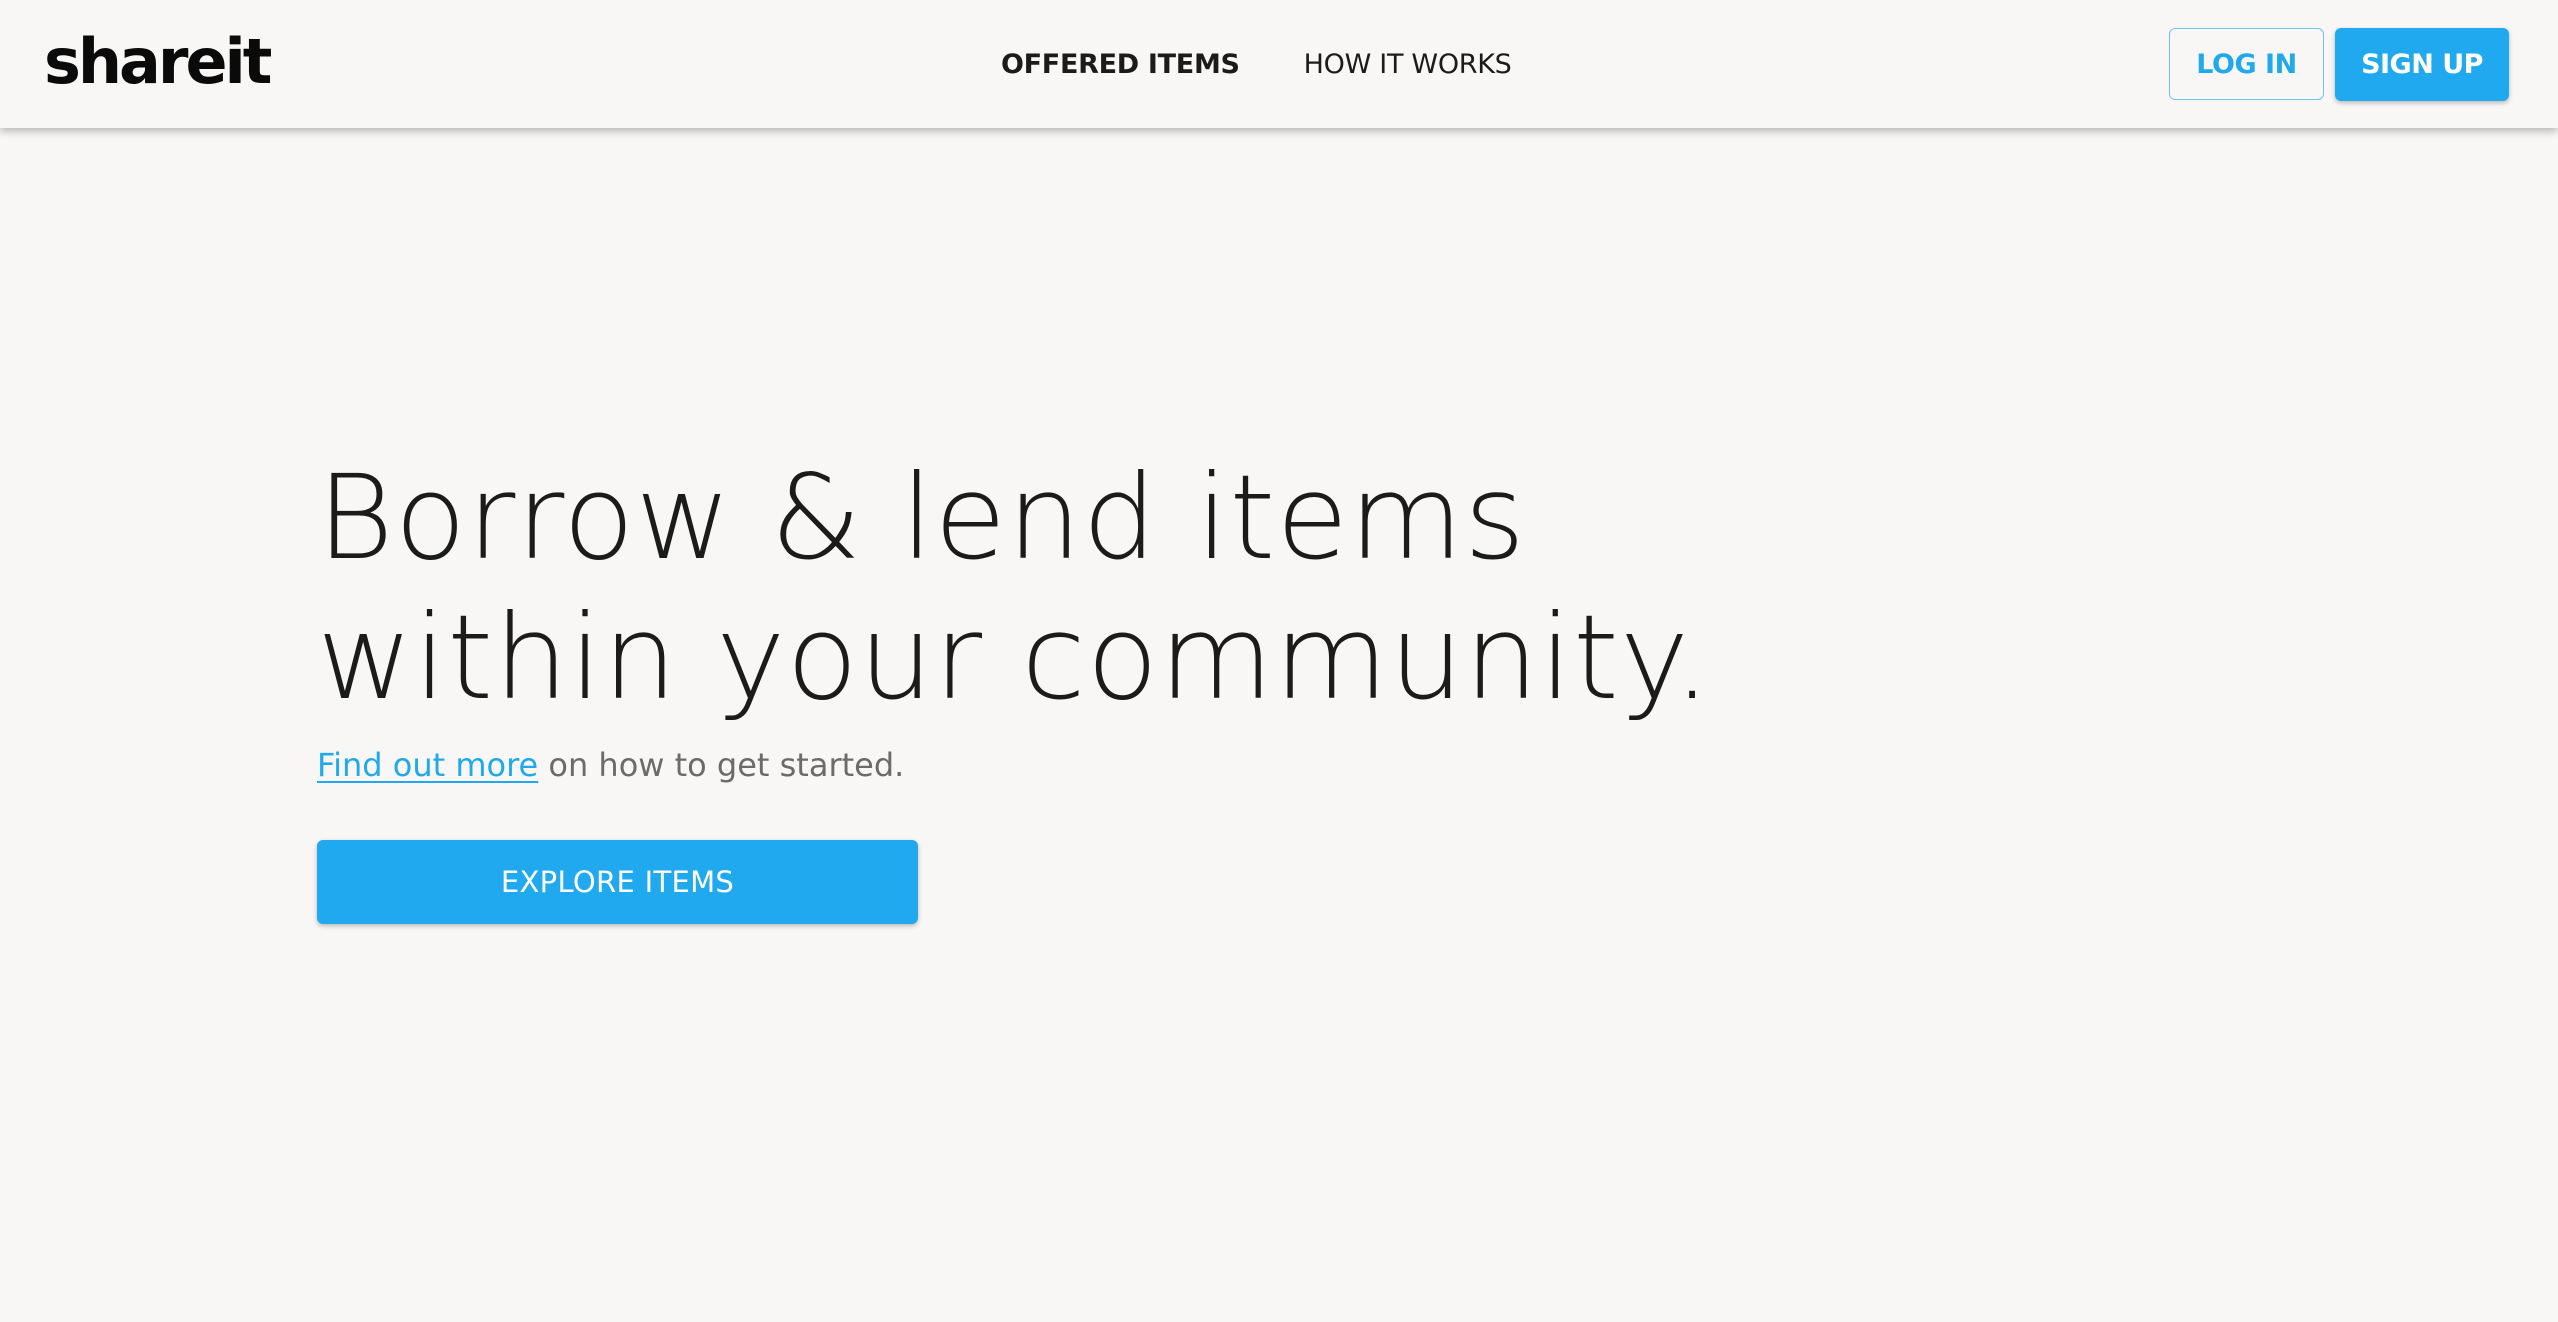 The height and width of the screenshot is (1322, 2558). Describe the element at coordinates (1014, 657) in the screenshot. I see `hero-title-line-2: within your community.` at that location.